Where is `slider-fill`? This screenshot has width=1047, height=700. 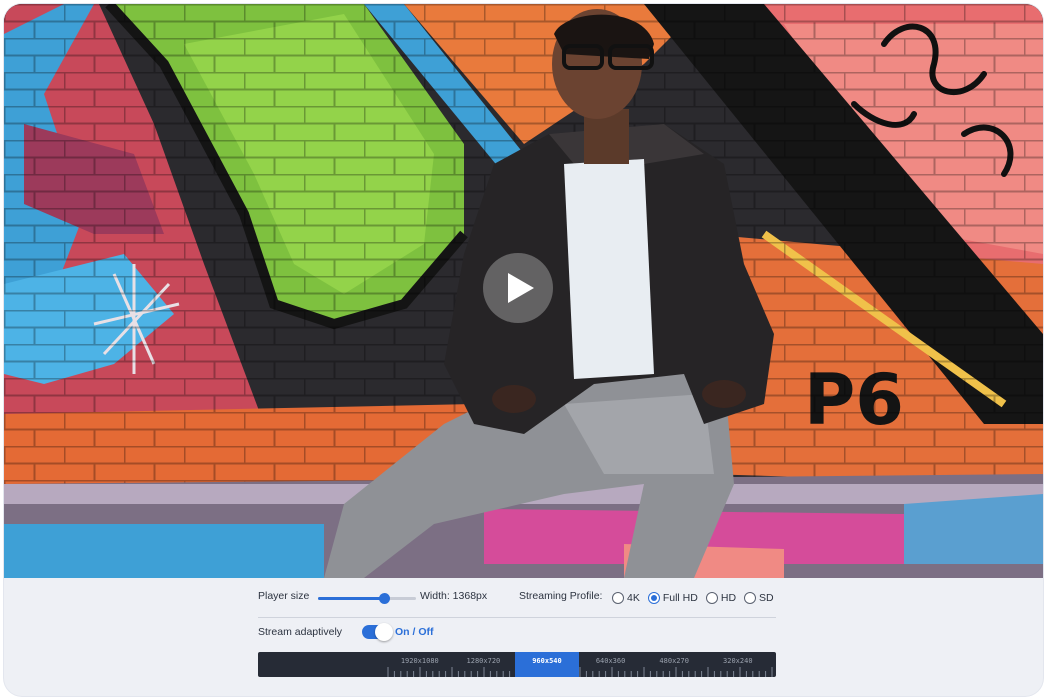
slider-fill is located at coordinates (351, 598).